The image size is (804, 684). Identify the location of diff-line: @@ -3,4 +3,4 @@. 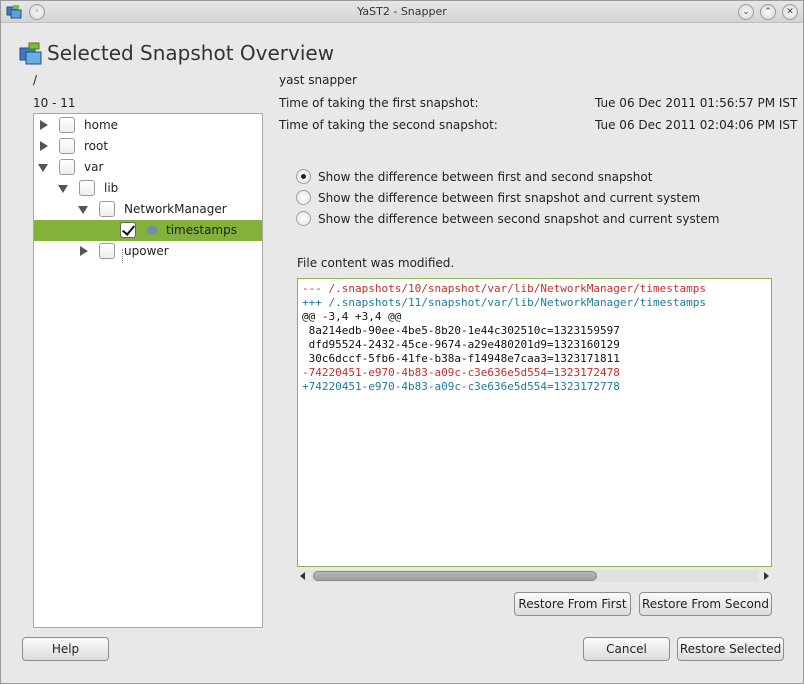
(352, 316).